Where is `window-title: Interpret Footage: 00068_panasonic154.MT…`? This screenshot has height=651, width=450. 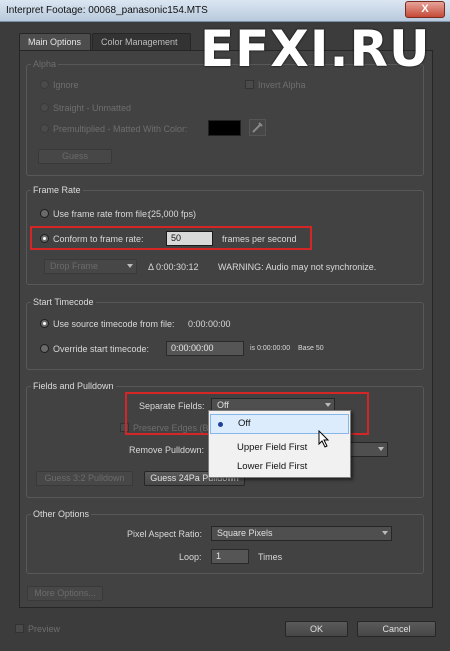 window-title: Interpret Footage: 00068_panasonic154.MT… is located at coordinates (107, 10).